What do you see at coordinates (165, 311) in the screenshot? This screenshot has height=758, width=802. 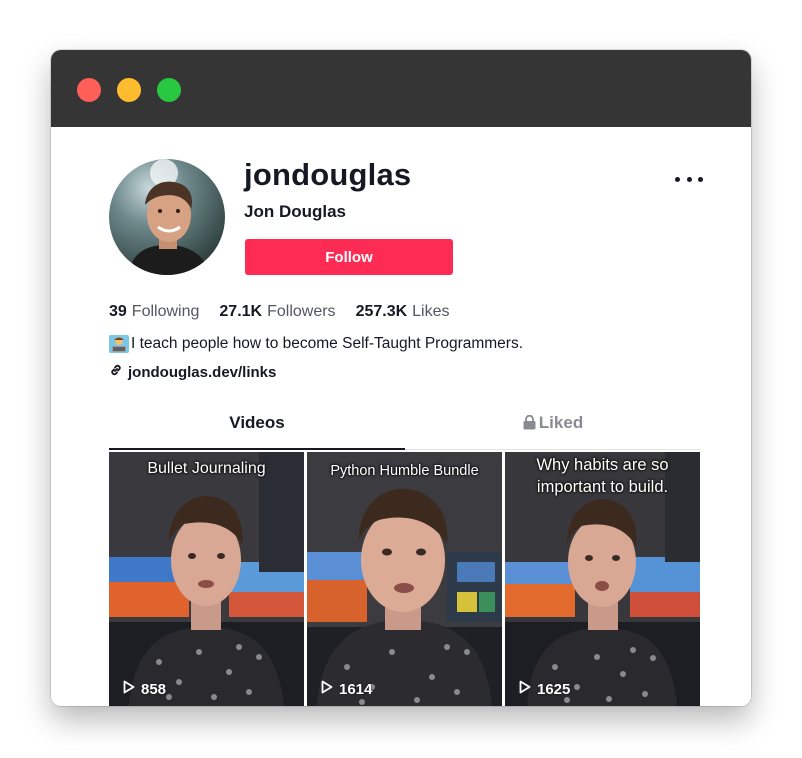 I see `stat-label: Following` at bounding box center [165, 311].